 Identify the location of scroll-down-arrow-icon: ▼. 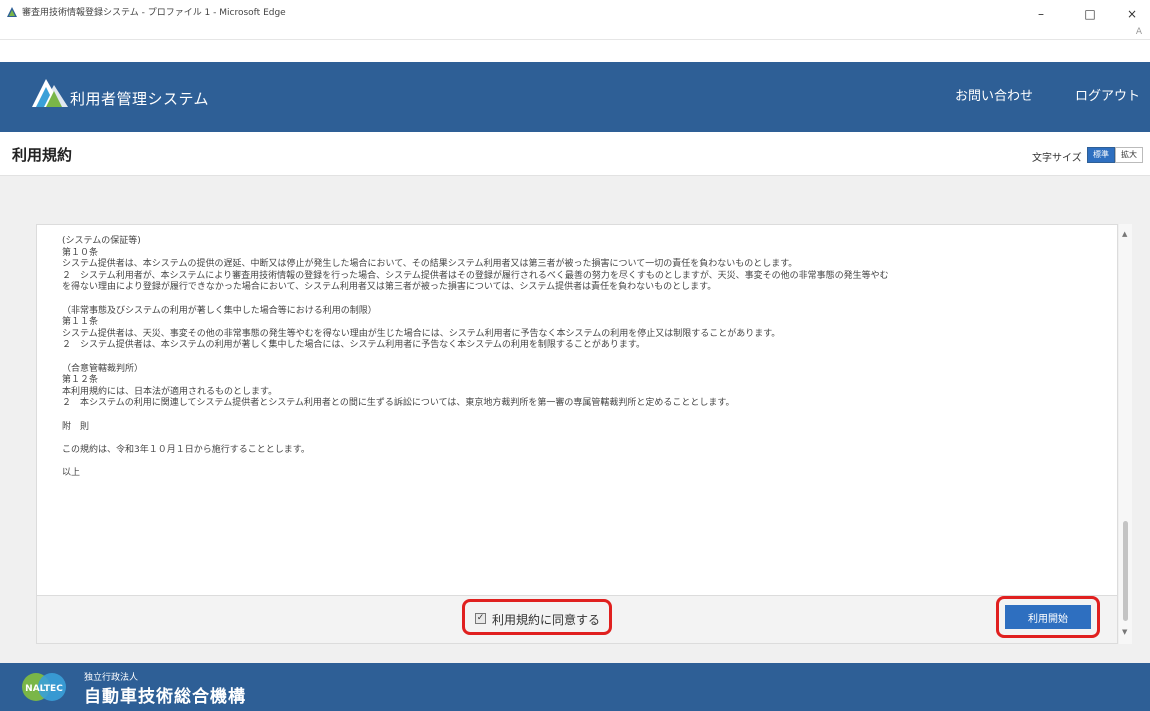
(1124, 632).